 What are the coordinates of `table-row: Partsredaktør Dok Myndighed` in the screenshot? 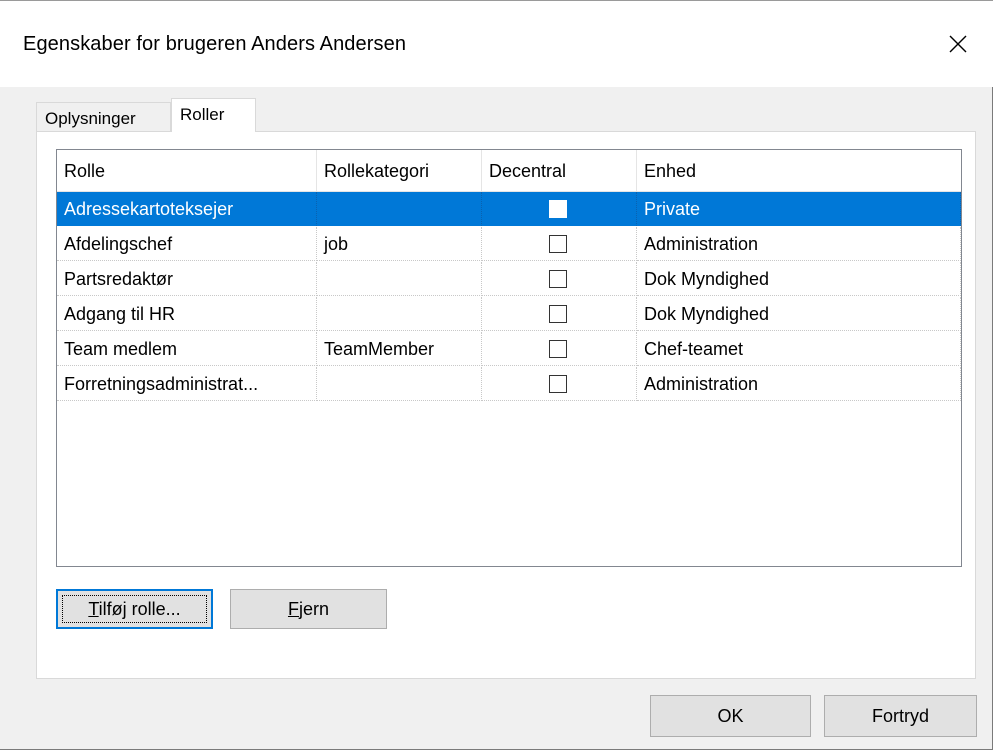 It's located at (509, 279).